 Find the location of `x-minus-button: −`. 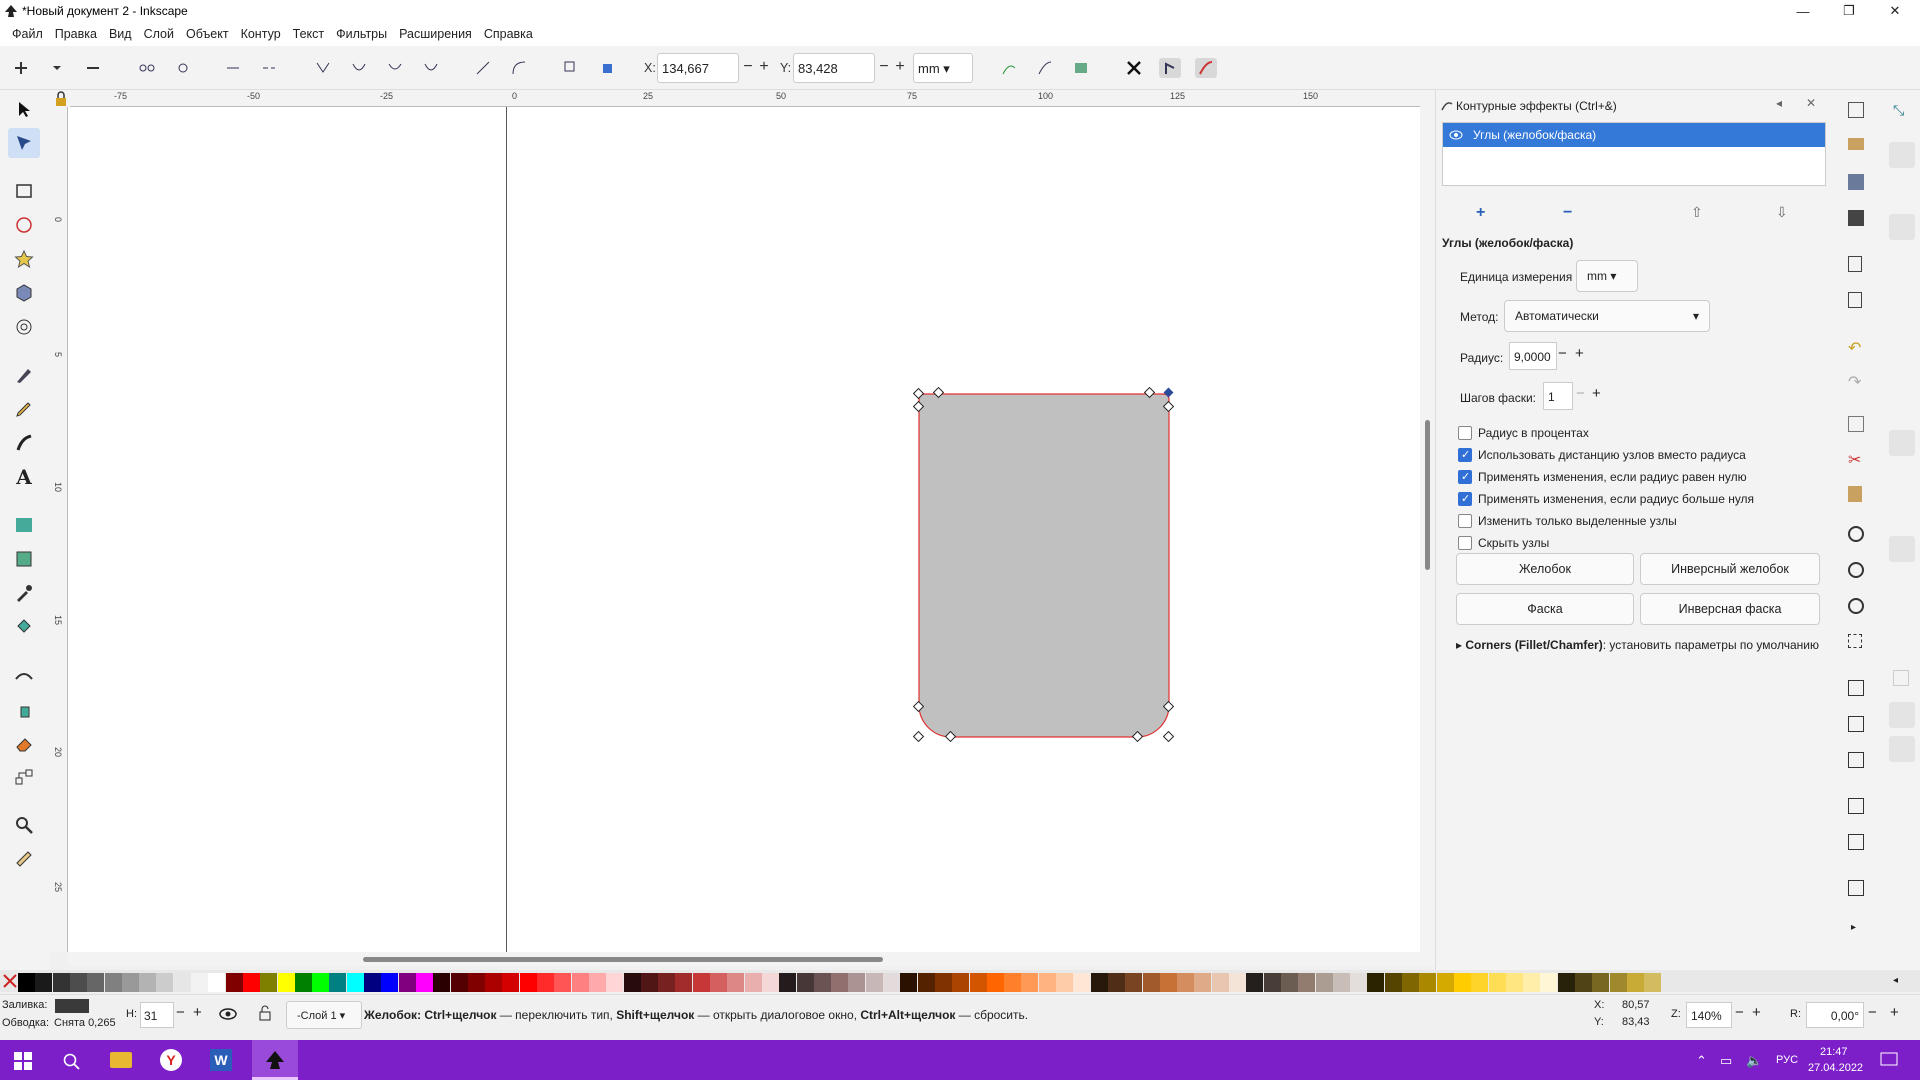

x-minus-button: − is located at coordinates (748, 67).